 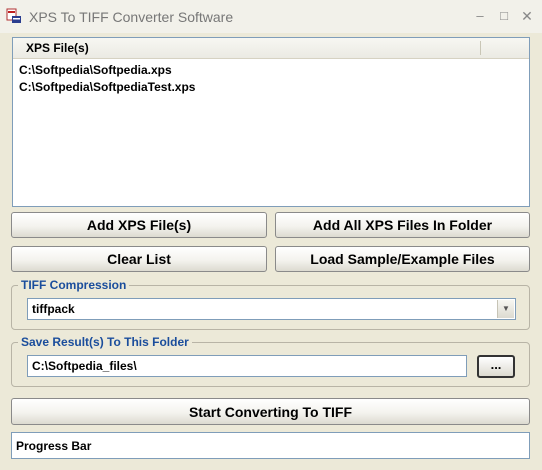 What do you see at coordinates (74, 285) in the screenshot?
I see `tiff-compression-label: TIFF Compression` at bounding box center [74, 285].